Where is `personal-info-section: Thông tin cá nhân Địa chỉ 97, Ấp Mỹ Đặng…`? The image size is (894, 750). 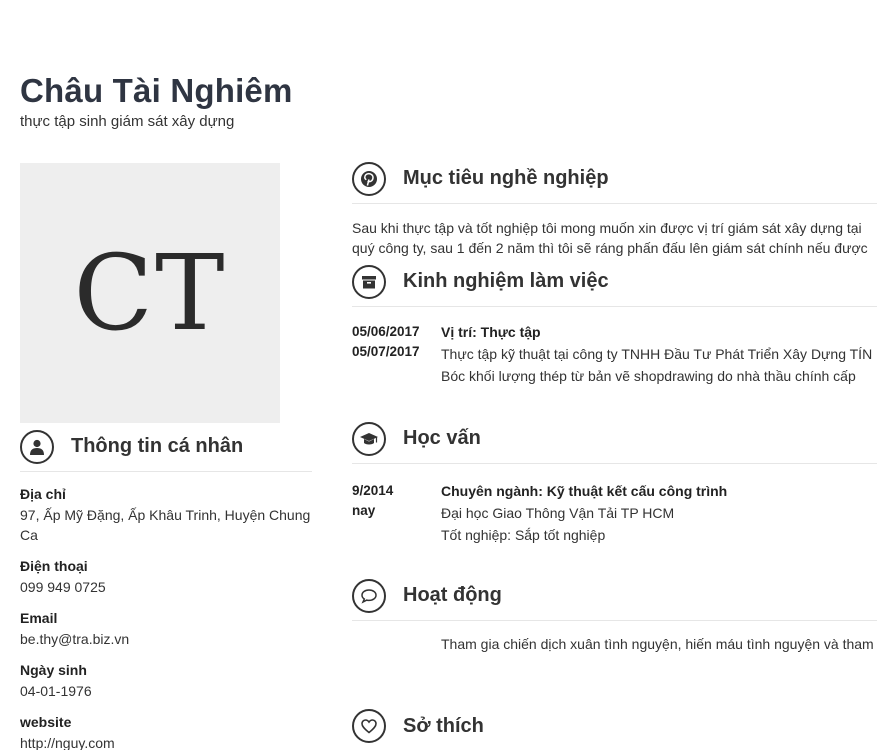 personal-info-section: Thông tin cá nhân Địa chỉ 97, Ấp Mỹ Đặng… is located at coordinates (166, 589).